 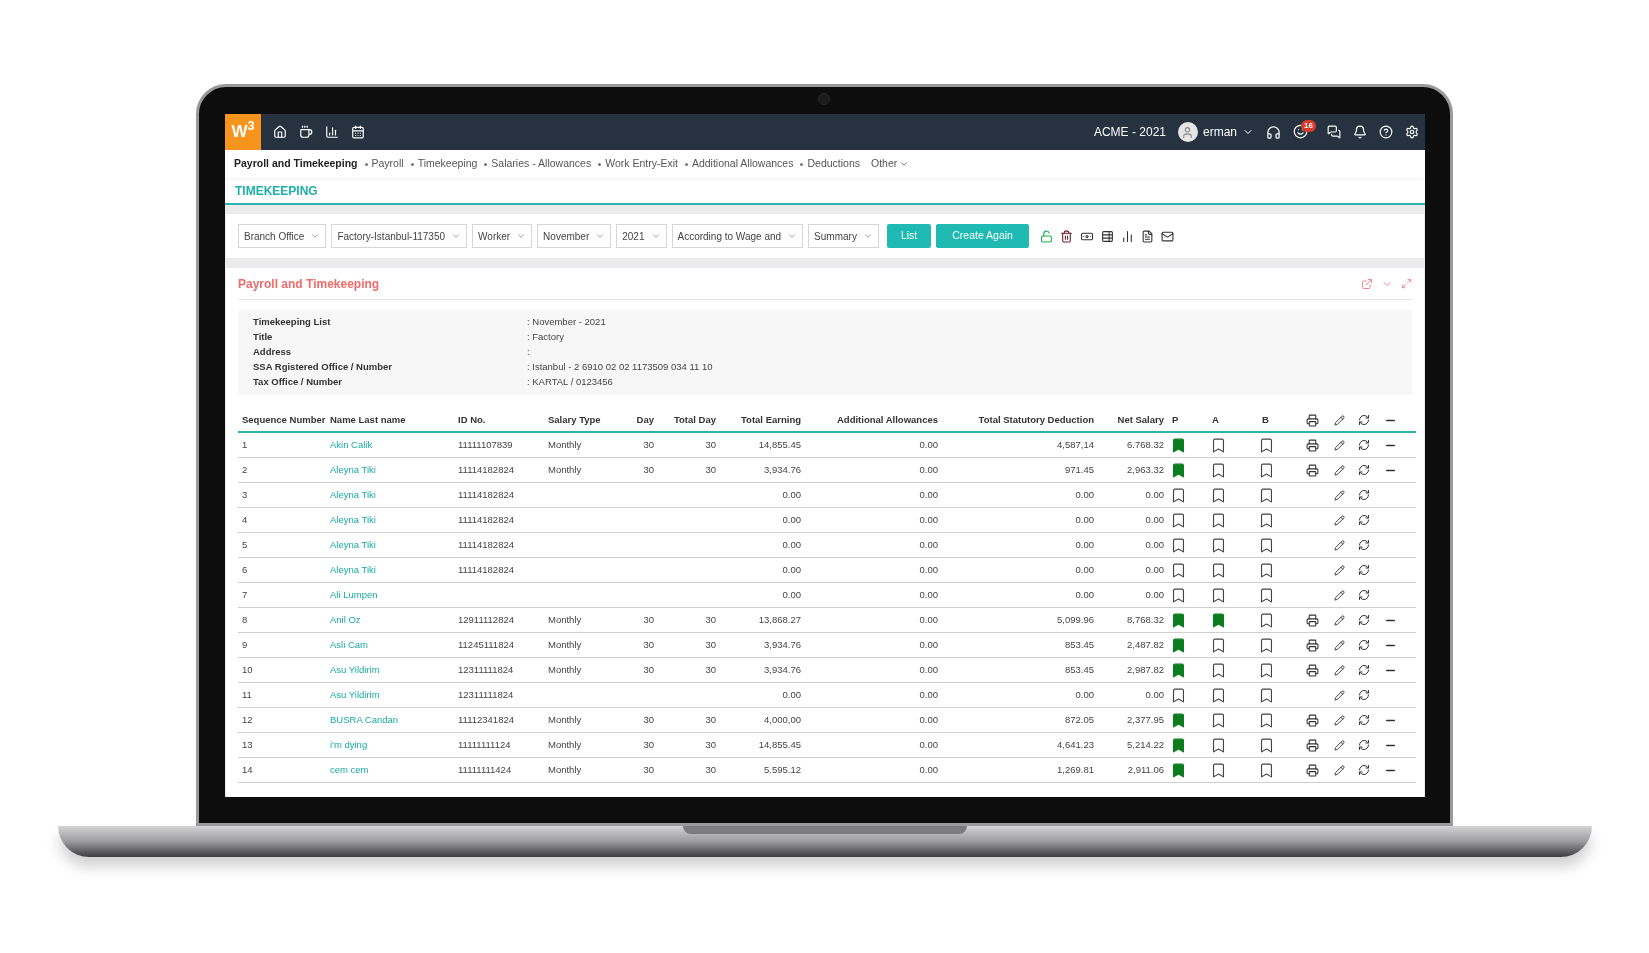 I want to click on create-again-button: Create Again, so click(x=982, y=236).